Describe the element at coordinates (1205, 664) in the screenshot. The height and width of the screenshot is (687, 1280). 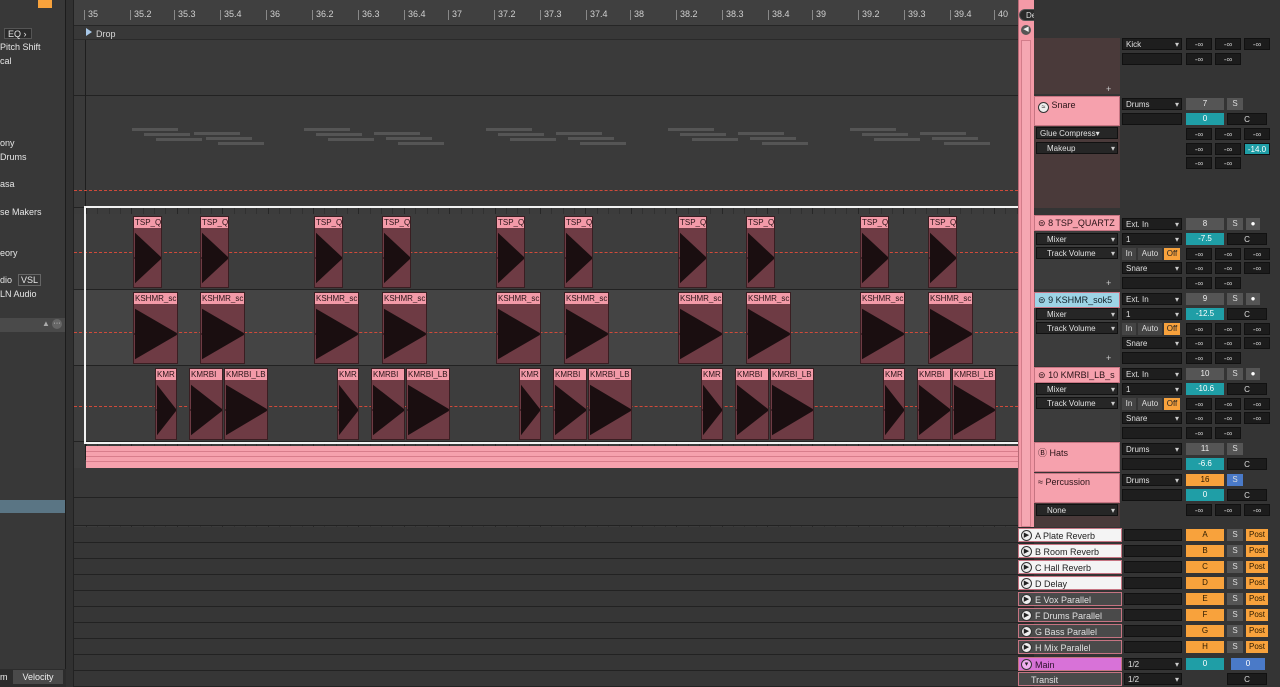
I see `main-volume: 0` at that location.